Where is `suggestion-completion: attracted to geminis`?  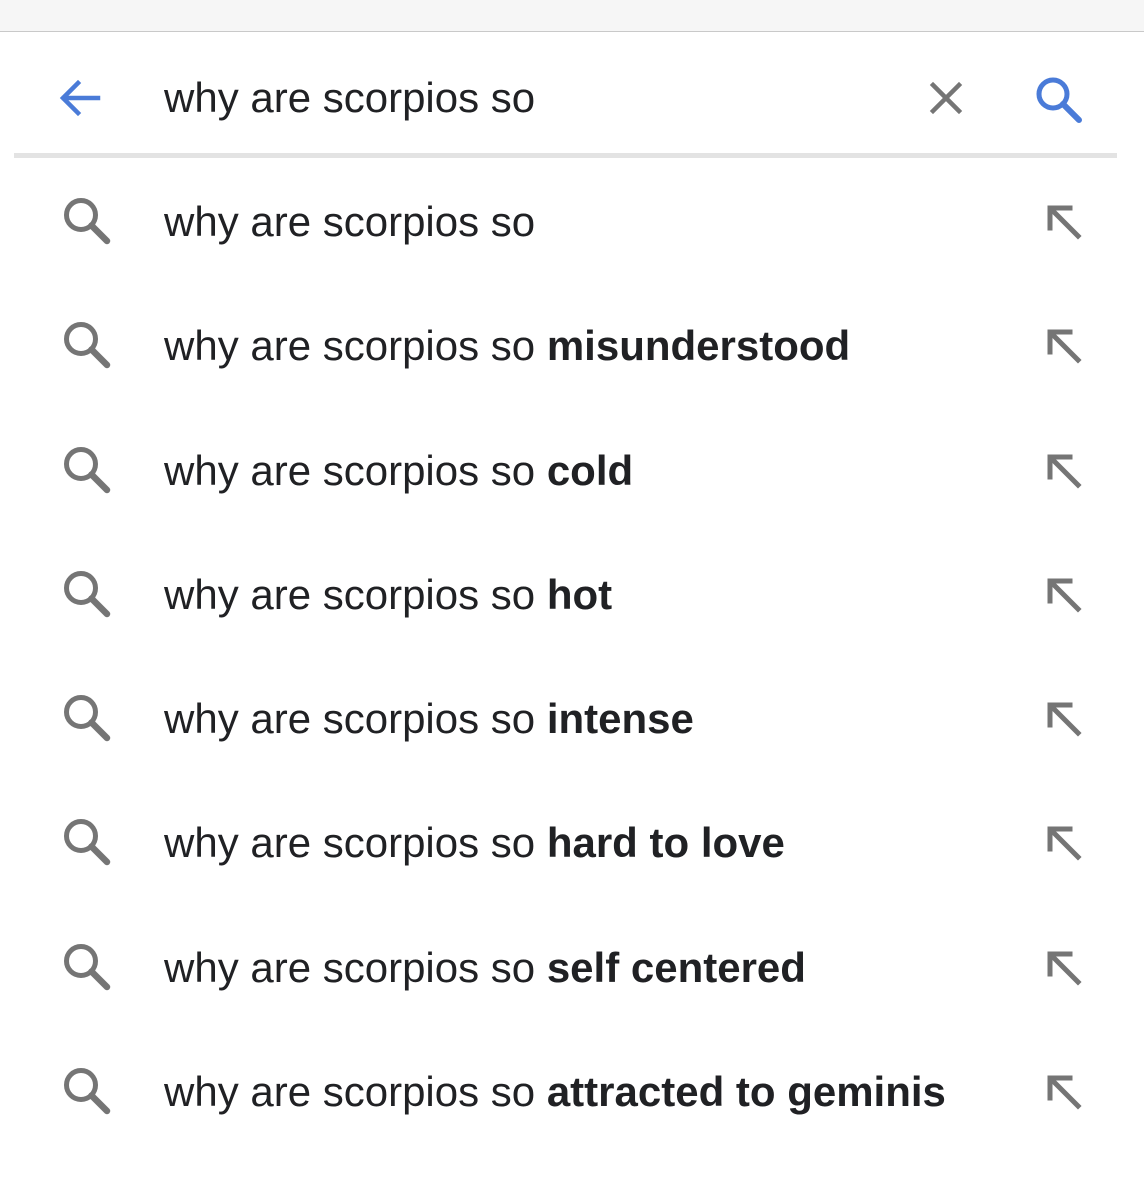
suggestion-completion: attracted to geminis is located at coordinates (746, 1092).